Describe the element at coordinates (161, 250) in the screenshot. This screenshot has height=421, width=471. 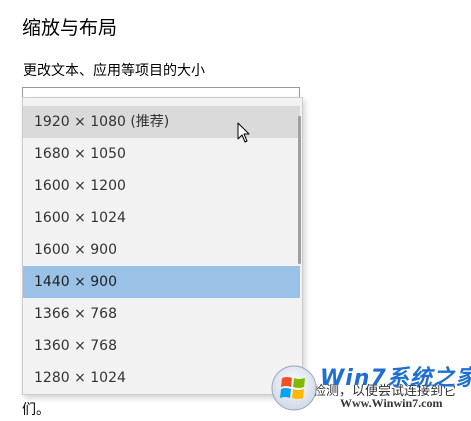
I see `resolution-option: 1600 × 900` at that location.